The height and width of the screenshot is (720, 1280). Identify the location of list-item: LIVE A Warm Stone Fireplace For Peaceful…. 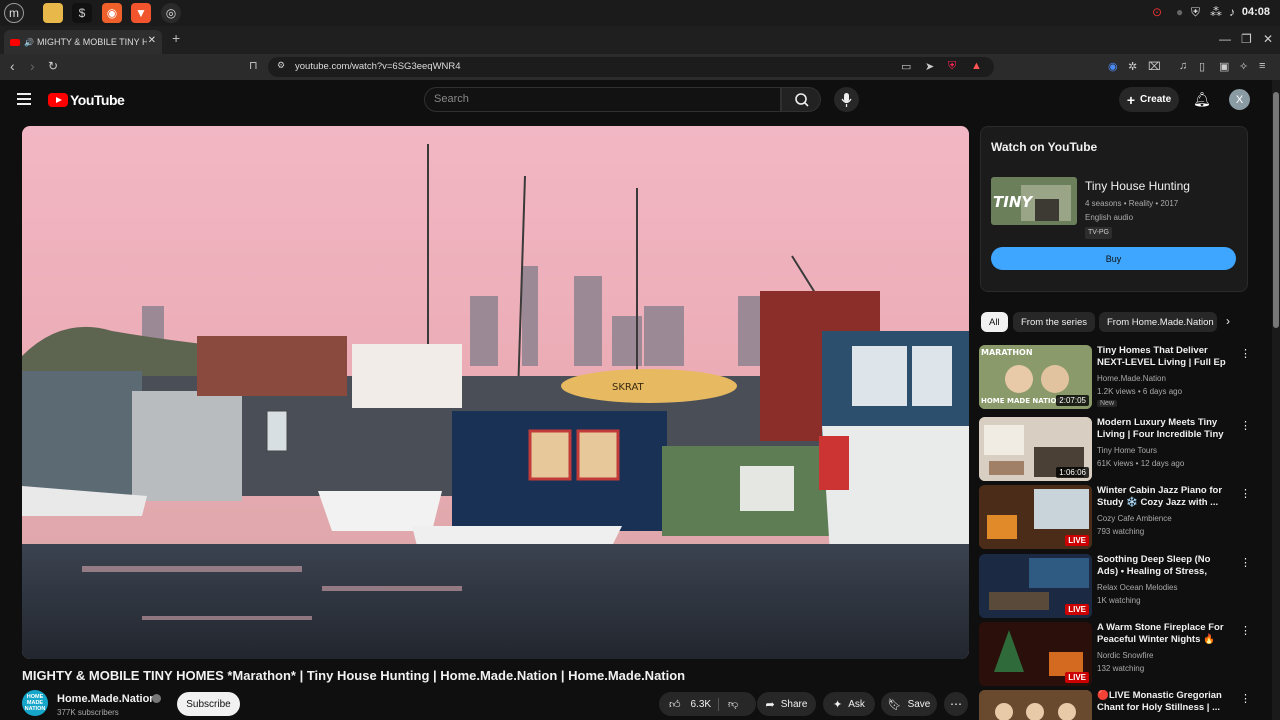
(1115, 654).